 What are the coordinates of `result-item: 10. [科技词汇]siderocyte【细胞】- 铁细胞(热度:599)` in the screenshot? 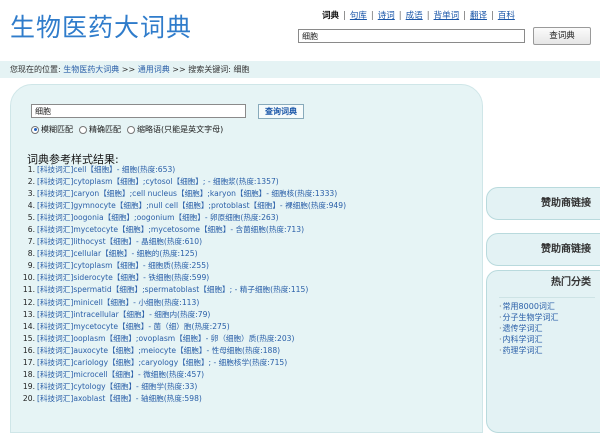 It's located at (248, 278).